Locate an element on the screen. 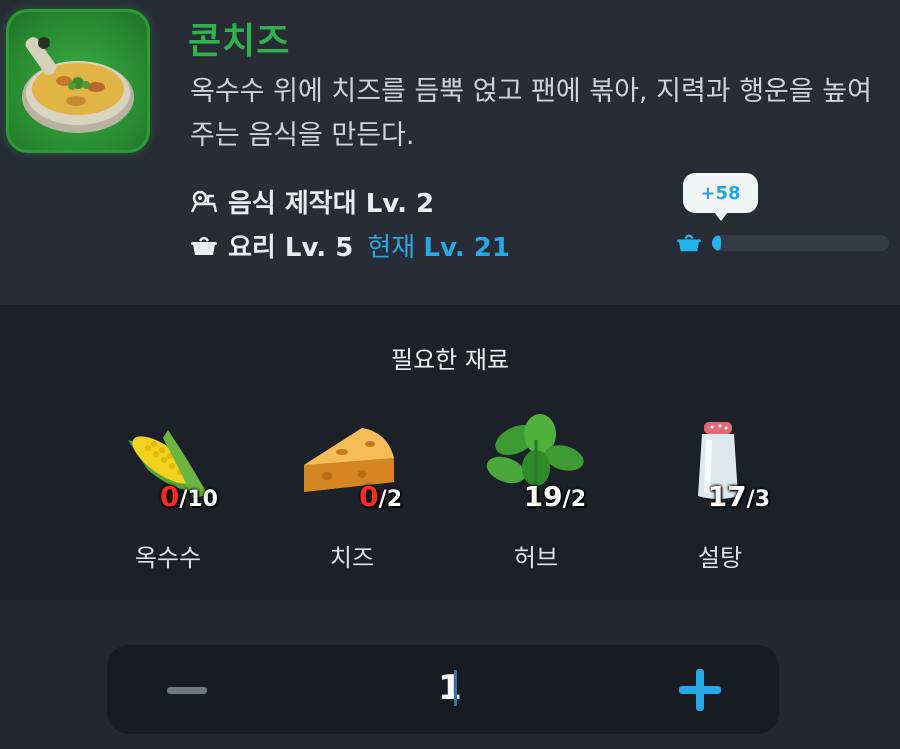  material-name: 설탕 is located at coordinates (720, 558).